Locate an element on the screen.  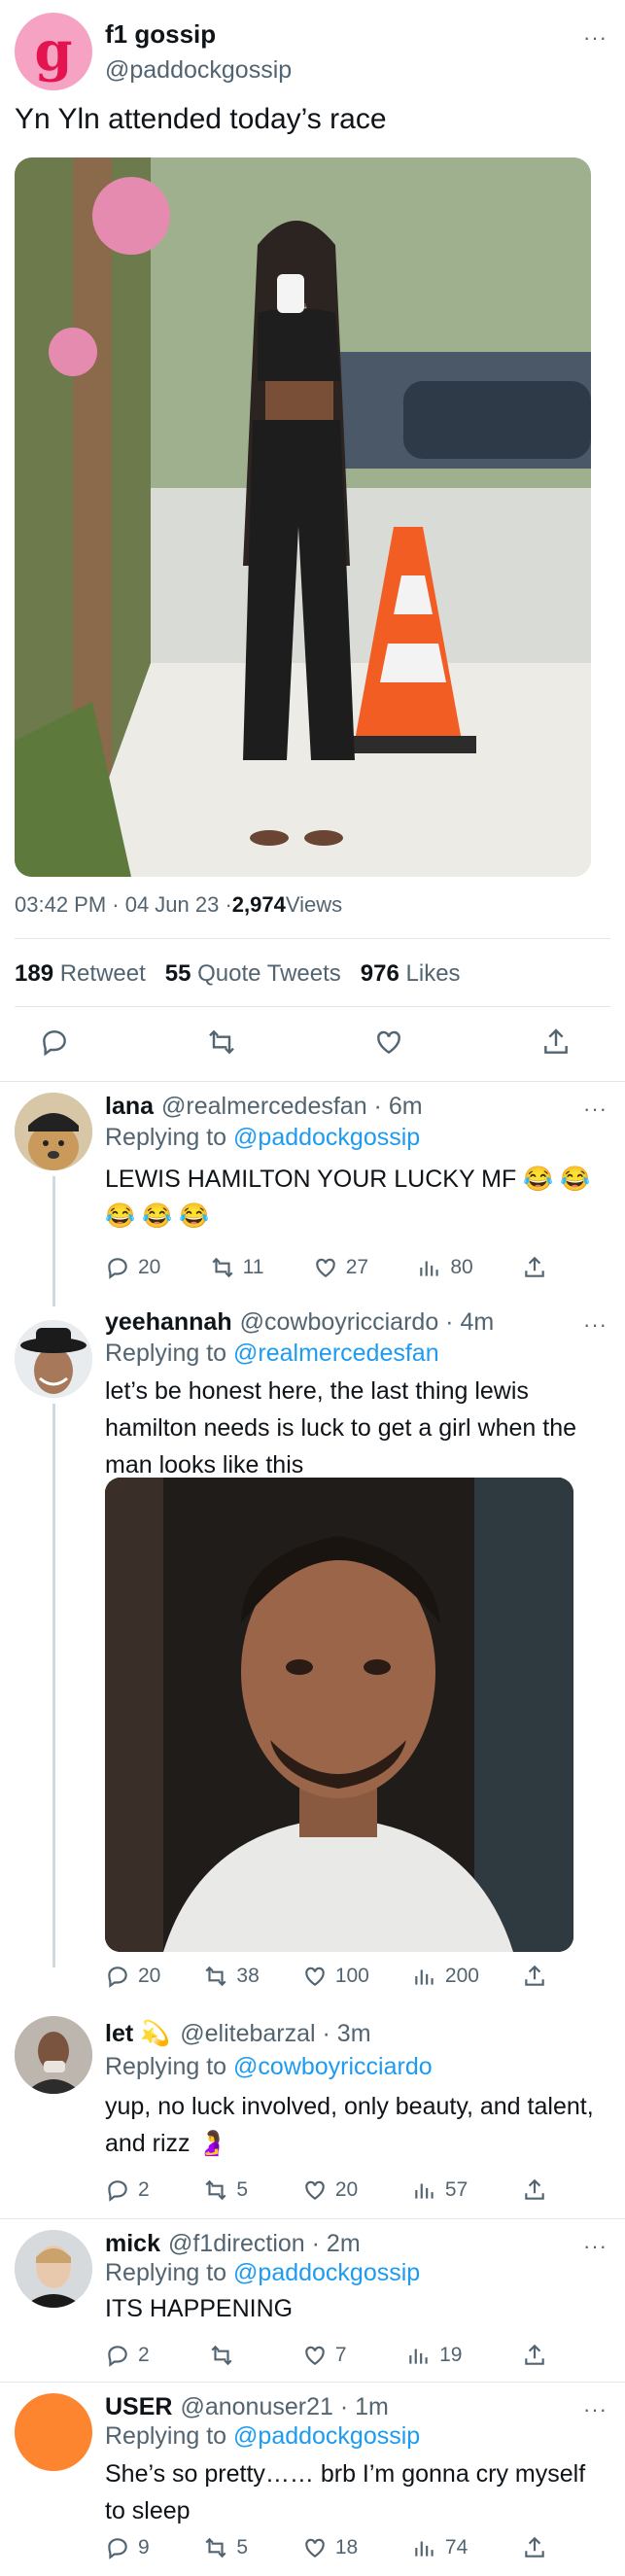
avatar-letter: g is located at coordinates (53, 51).